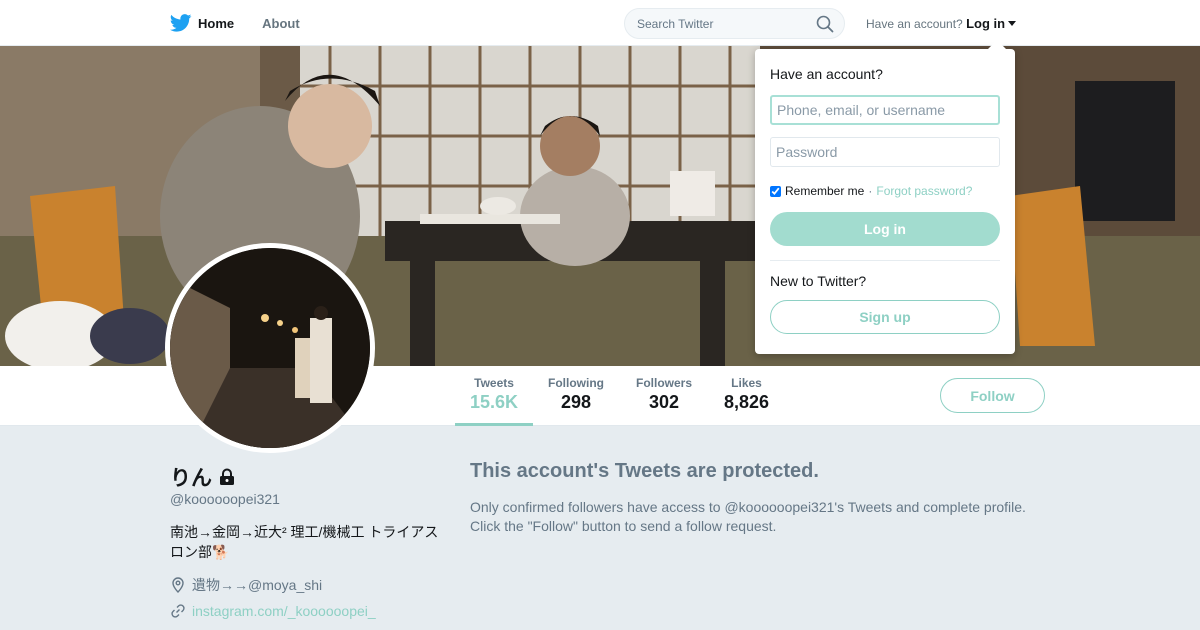 The height and width of the screenshot is (630, 1200). Describe the element at coordinates (722, 23) in the screenshot. I see `search-input` at that location.